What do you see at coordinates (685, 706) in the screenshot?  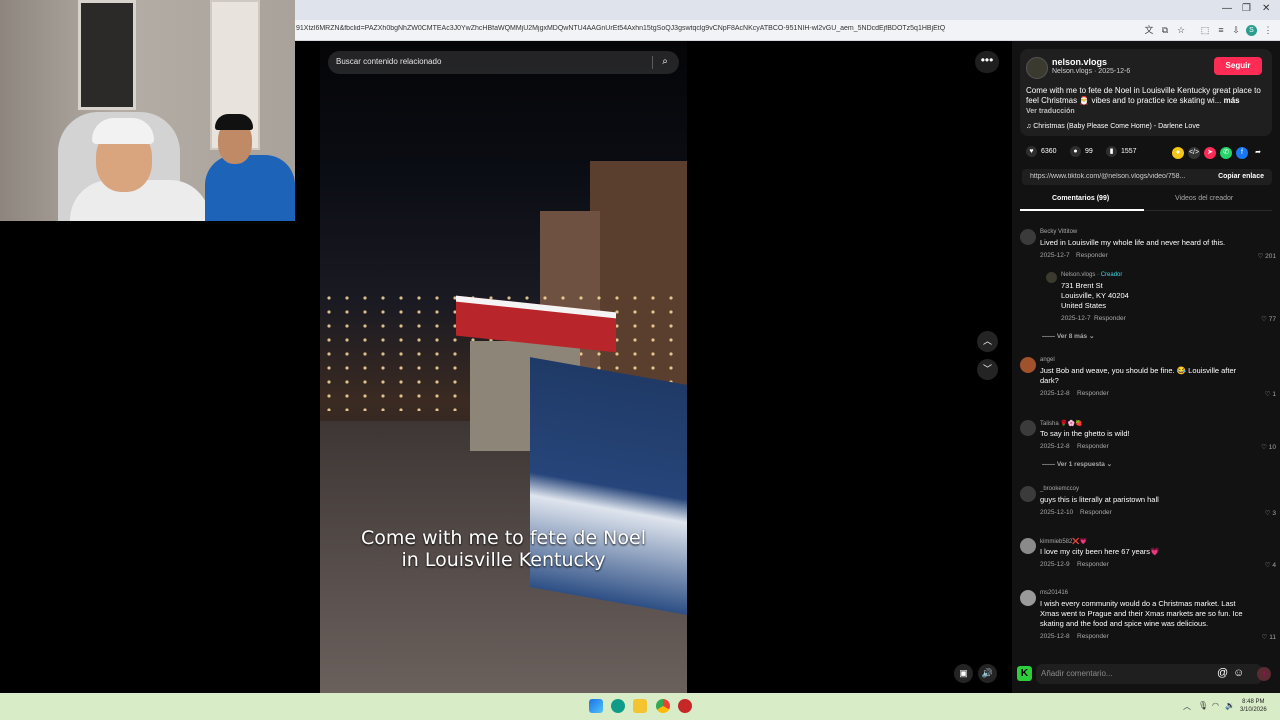 I see `app-icon` at bounding box center [685, 706].